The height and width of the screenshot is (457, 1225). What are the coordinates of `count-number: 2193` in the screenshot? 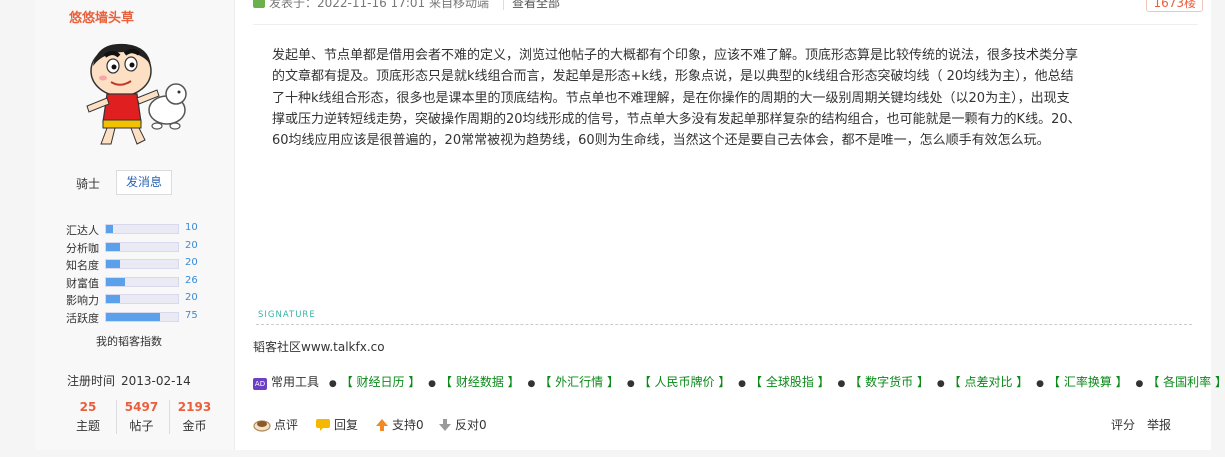 It's located at (194, 407).